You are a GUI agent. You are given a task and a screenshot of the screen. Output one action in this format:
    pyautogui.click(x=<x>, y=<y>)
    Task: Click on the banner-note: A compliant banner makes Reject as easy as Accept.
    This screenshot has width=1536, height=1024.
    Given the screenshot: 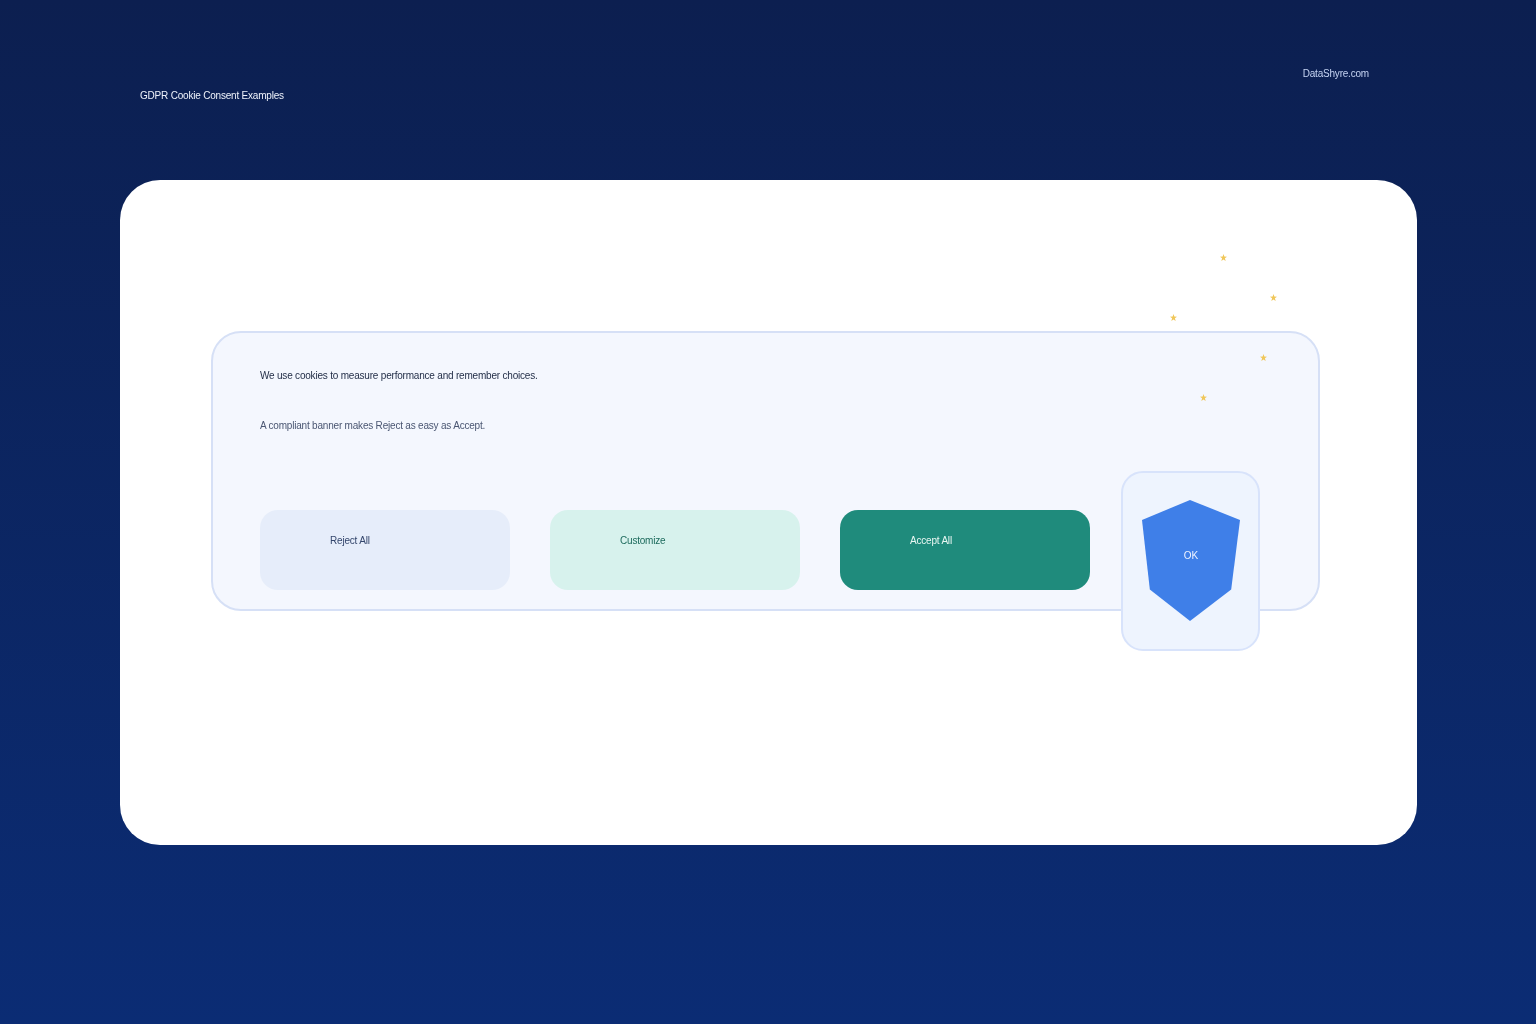 What is the action you would take?
    pyautogui.click(x=373, y=426)
    